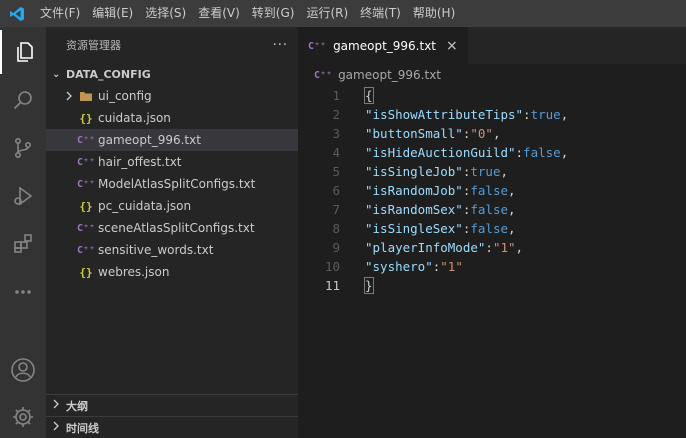 The image size is (686, 438). I want to click on line-content: {, so click(369, 95).